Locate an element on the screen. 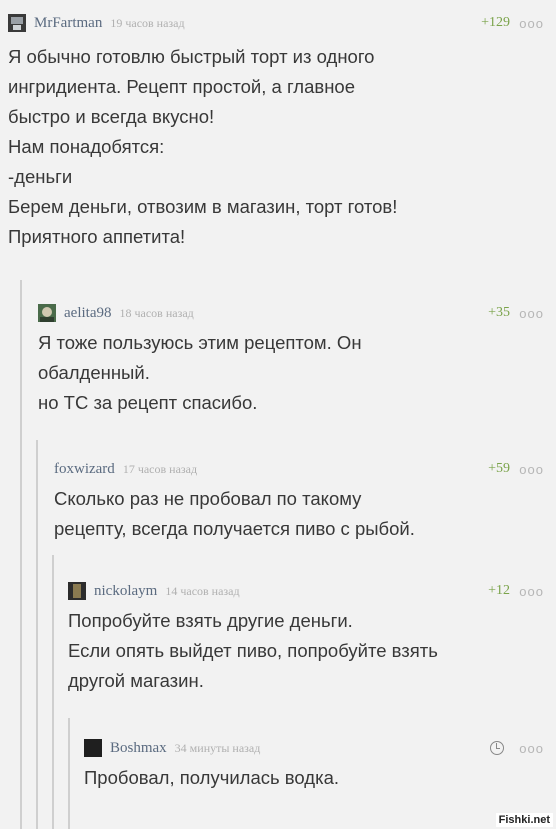  author-name: Boshmax is located at coordinates (138, 748).